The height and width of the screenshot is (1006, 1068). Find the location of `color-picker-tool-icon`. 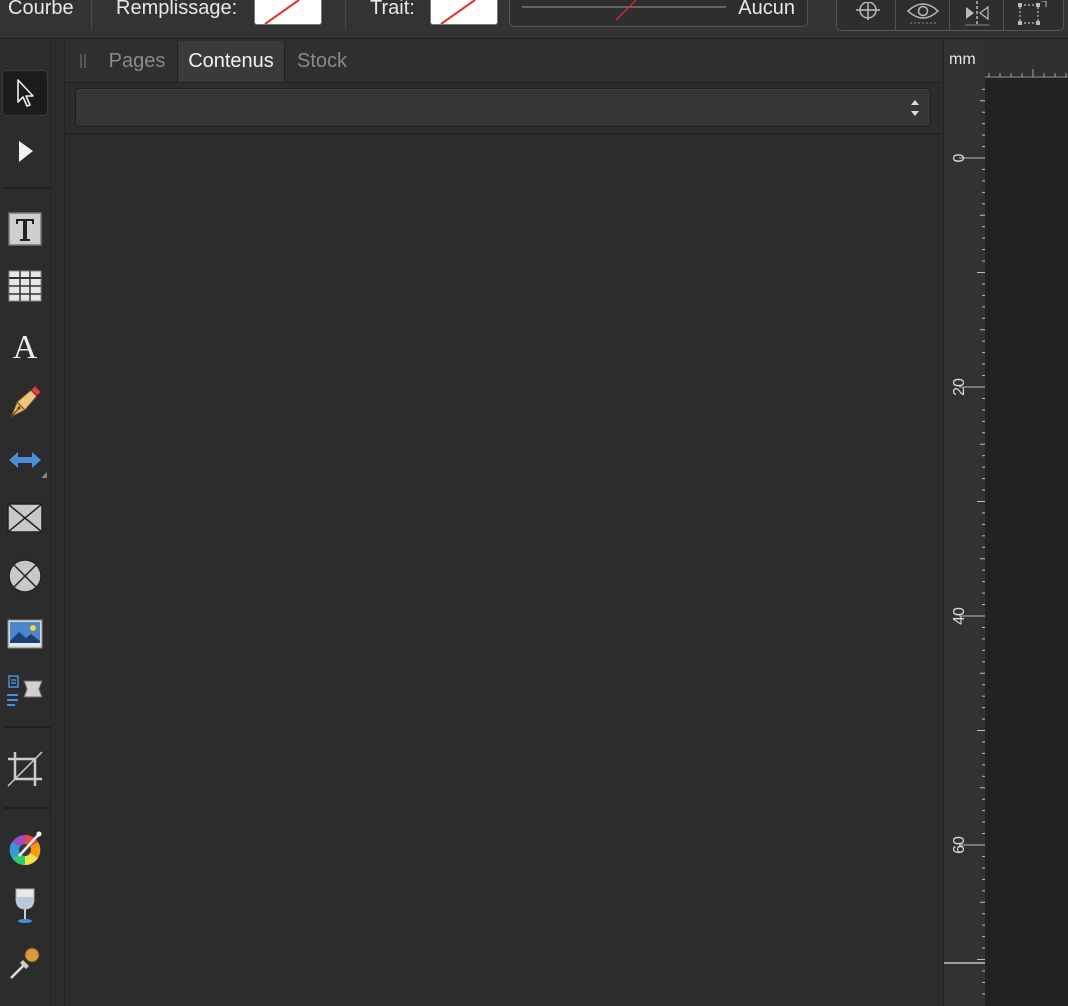

color-picker-tool-icon is located at coordinates (25, 848).